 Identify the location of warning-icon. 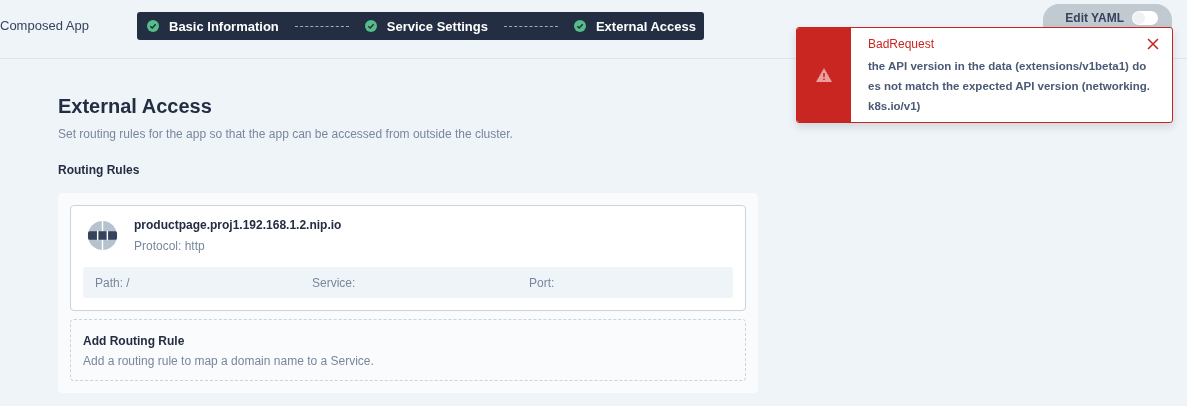
(824, 75).